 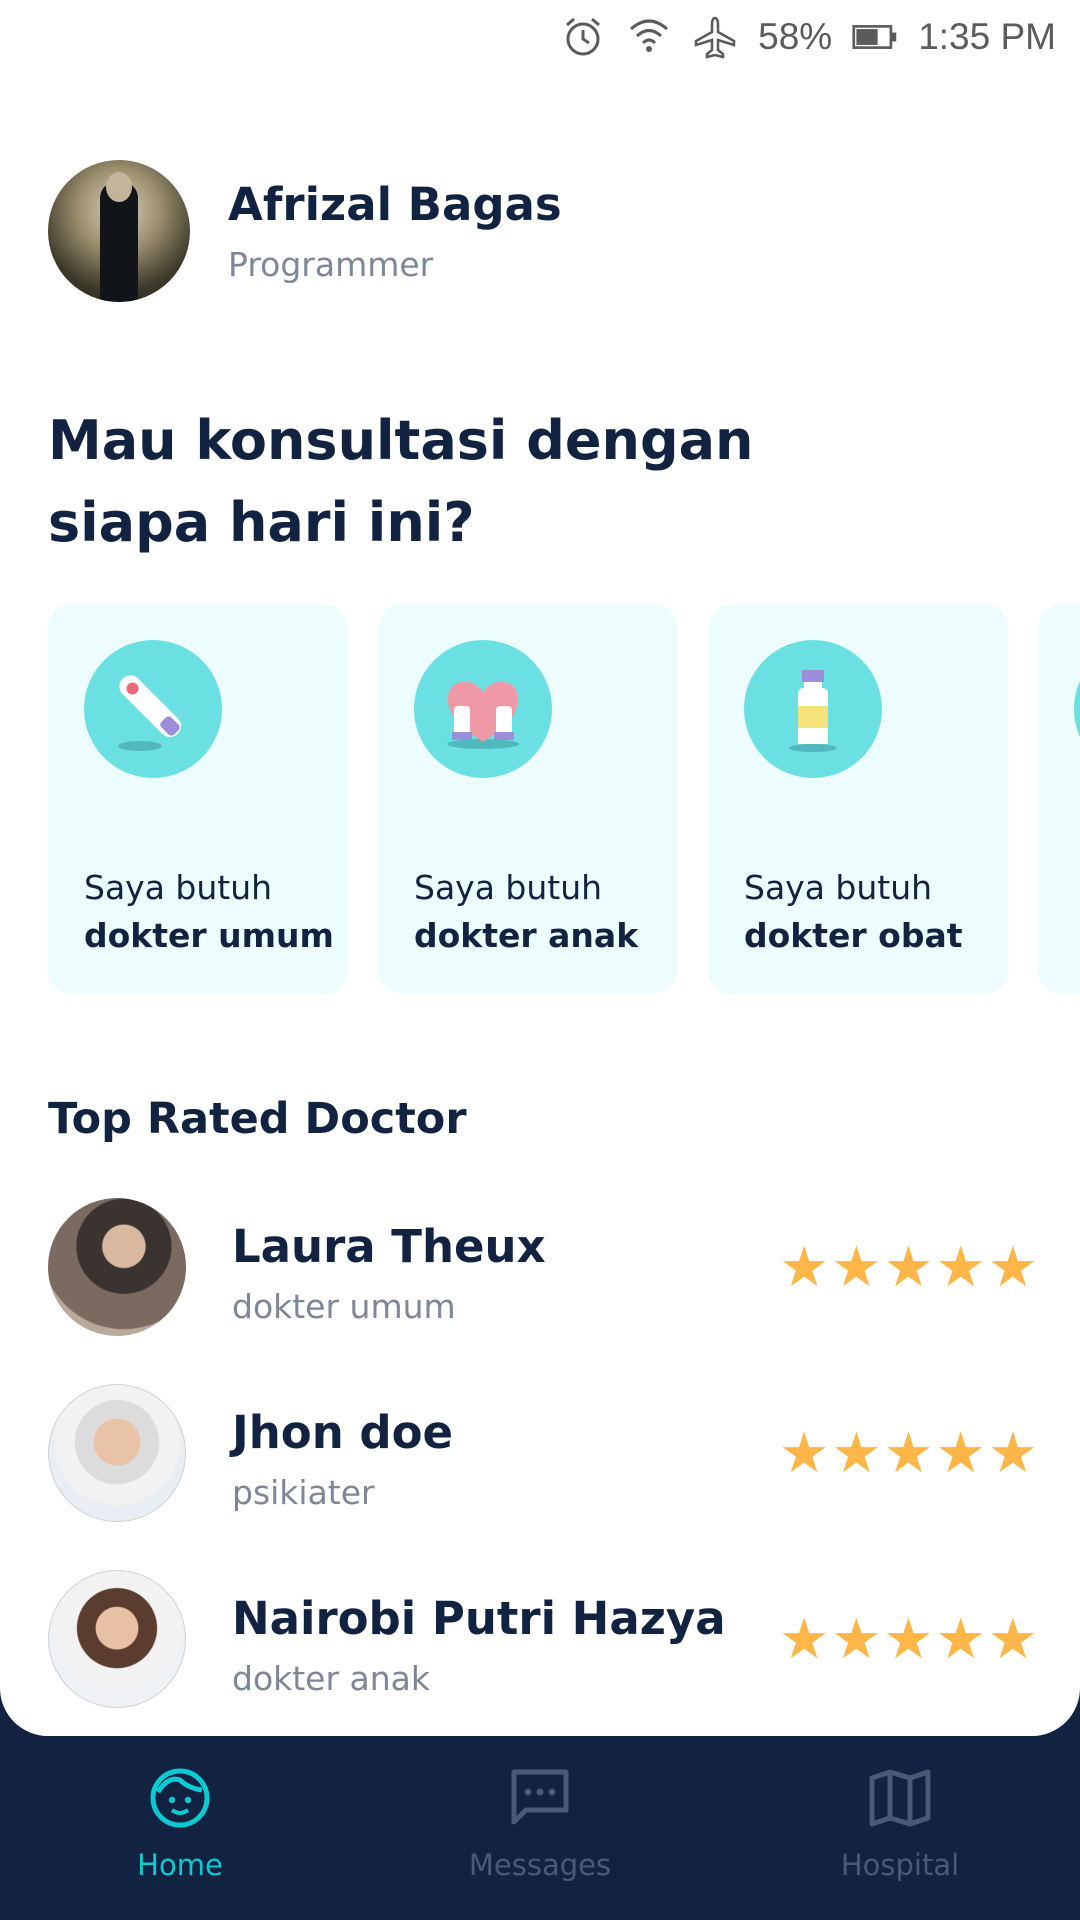 What do you see at coordinates (343, 1432) in the screenshot?
I see `doctor-name: Jhon doe` at bounding box center [343, 1432].